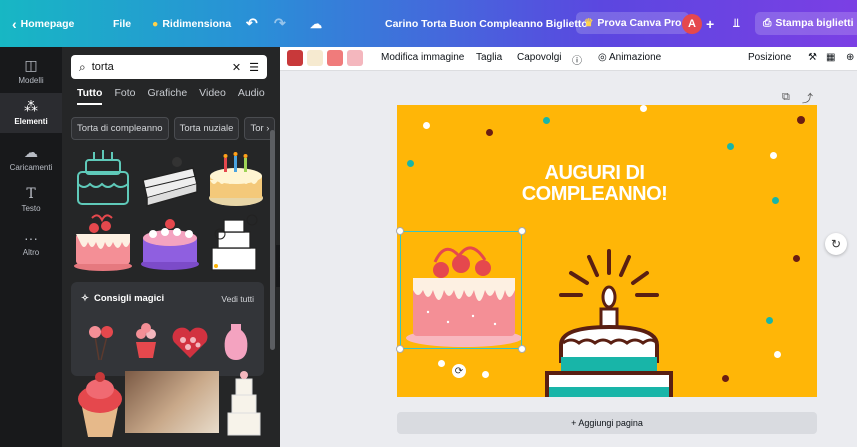 This screenshot has height=447, width=857. What do you see at coordinates (486, 23) in the screenshot?
I see `document-title: Carino Torta Buon Compleanno Biglietto` at bounding box center [486, 23].